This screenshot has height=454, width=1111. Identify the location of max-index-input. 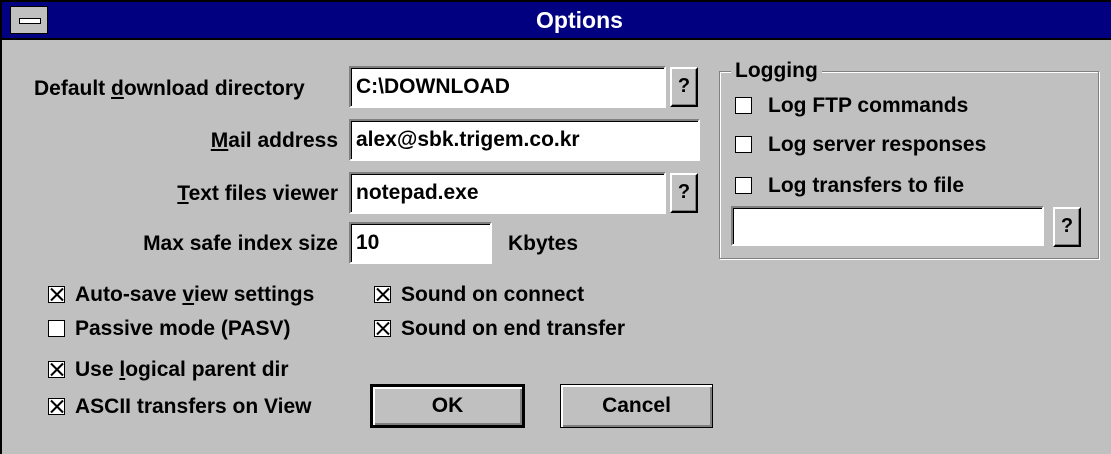
(420, 243).